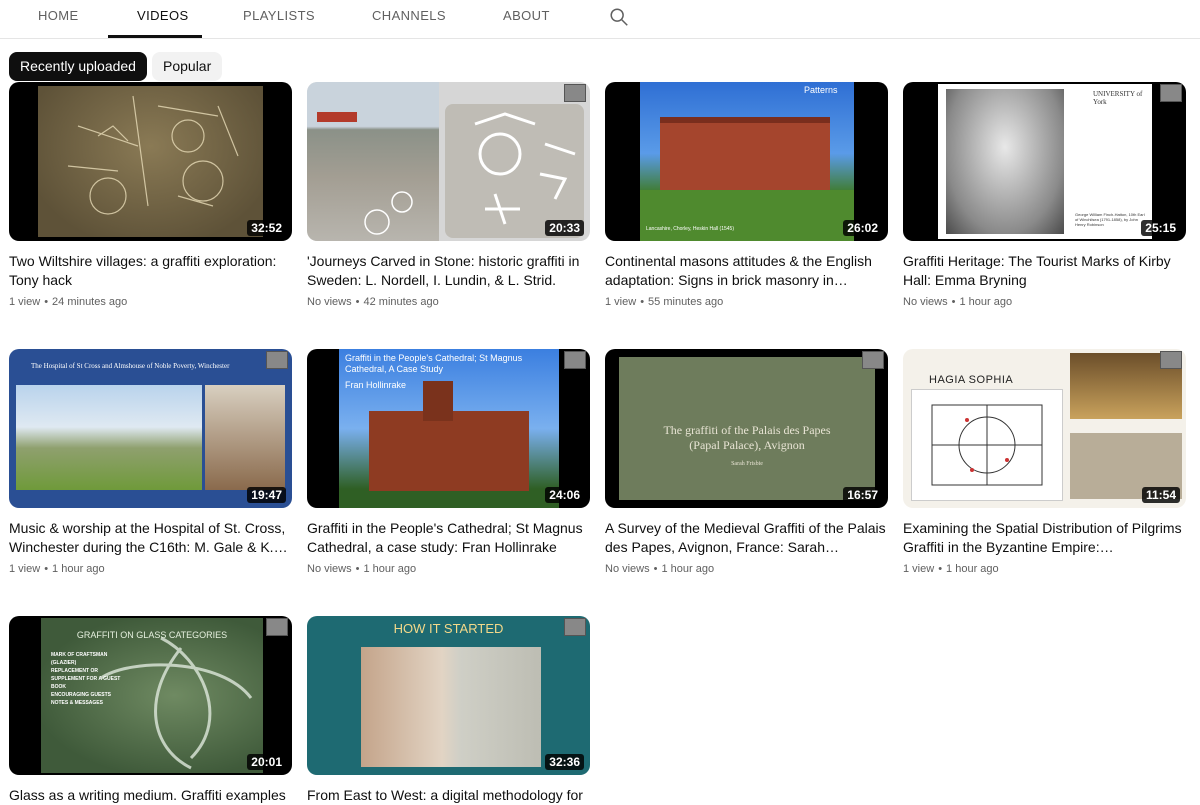 The height and width of the screenshot is (805, 1200). What do you see at coordinates (109, 437) in the screenshot?
I see `hospital-exterior-photo` at bounding box center [109, 437].